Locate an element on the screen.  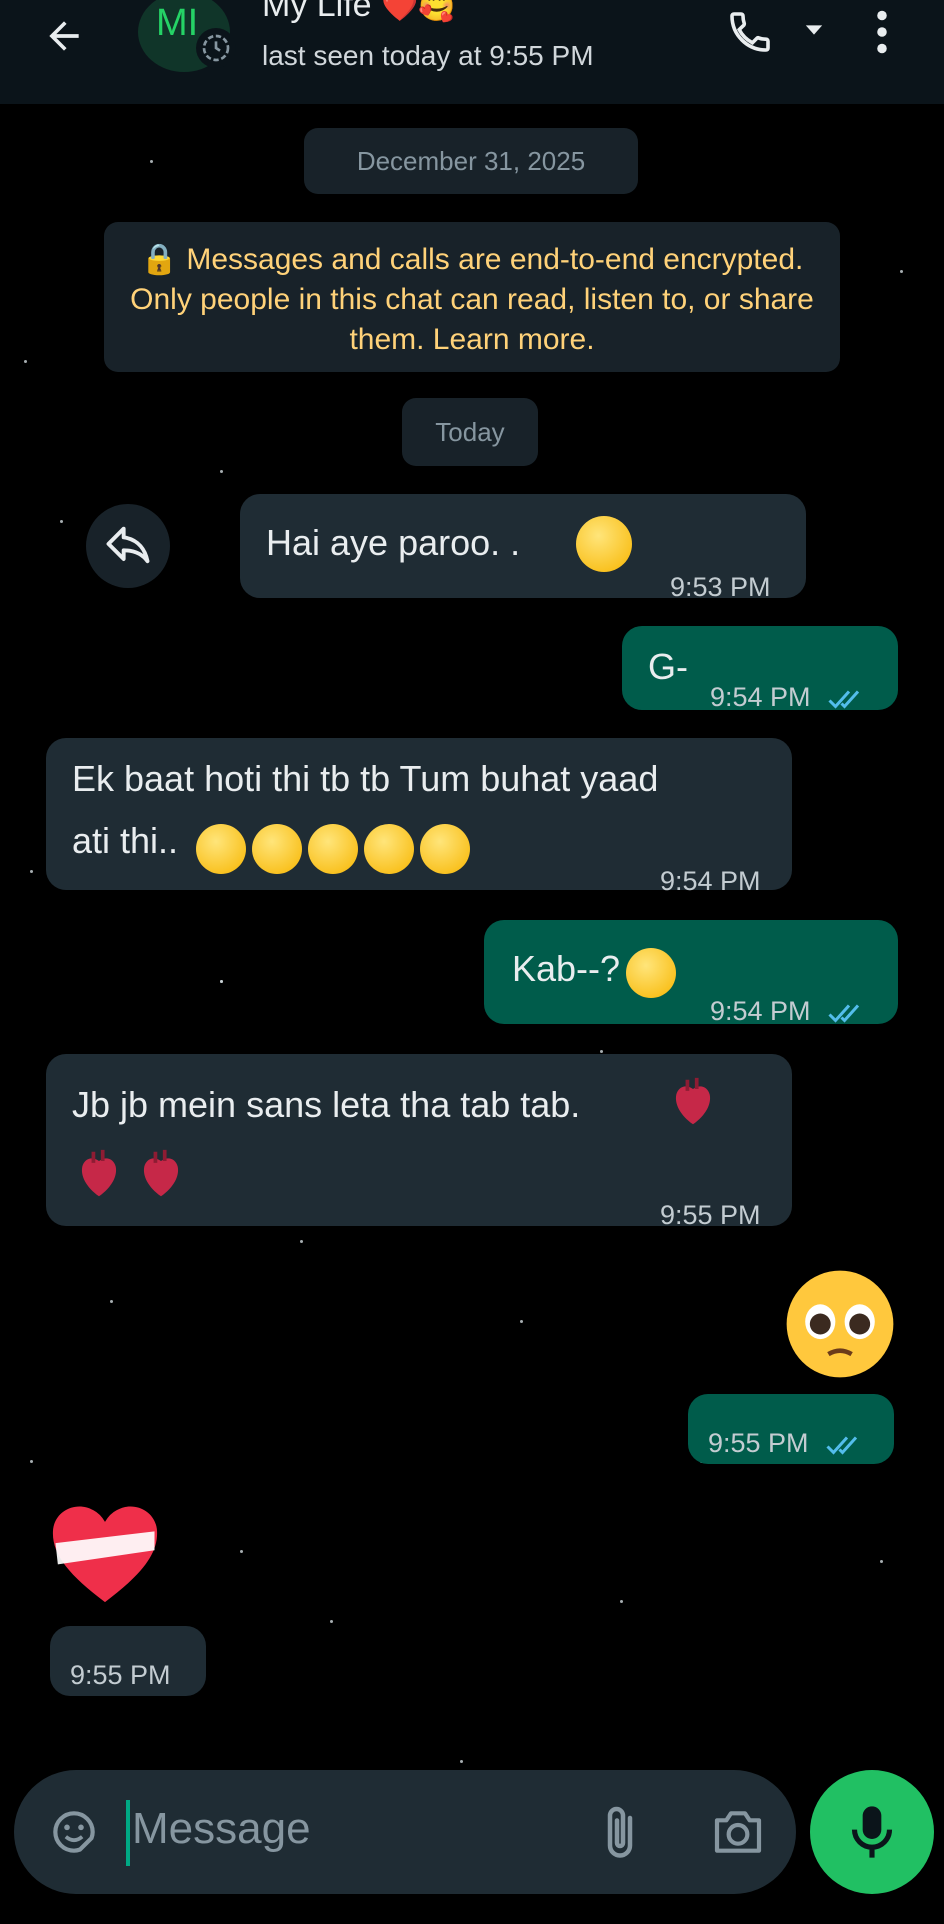
eye-roll-emoji is located at coordinates (651, 973).